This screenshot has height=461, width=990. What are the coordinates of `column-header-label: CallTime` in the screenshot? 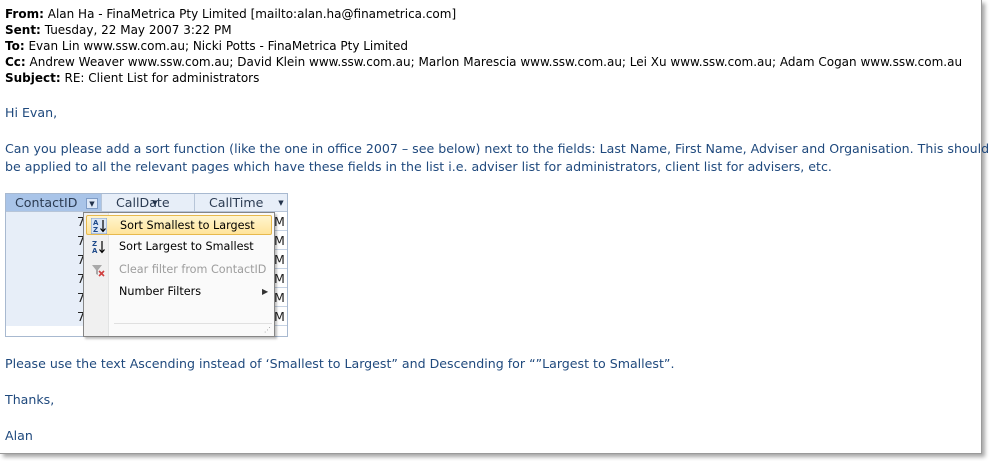 It's located at (236, 202).